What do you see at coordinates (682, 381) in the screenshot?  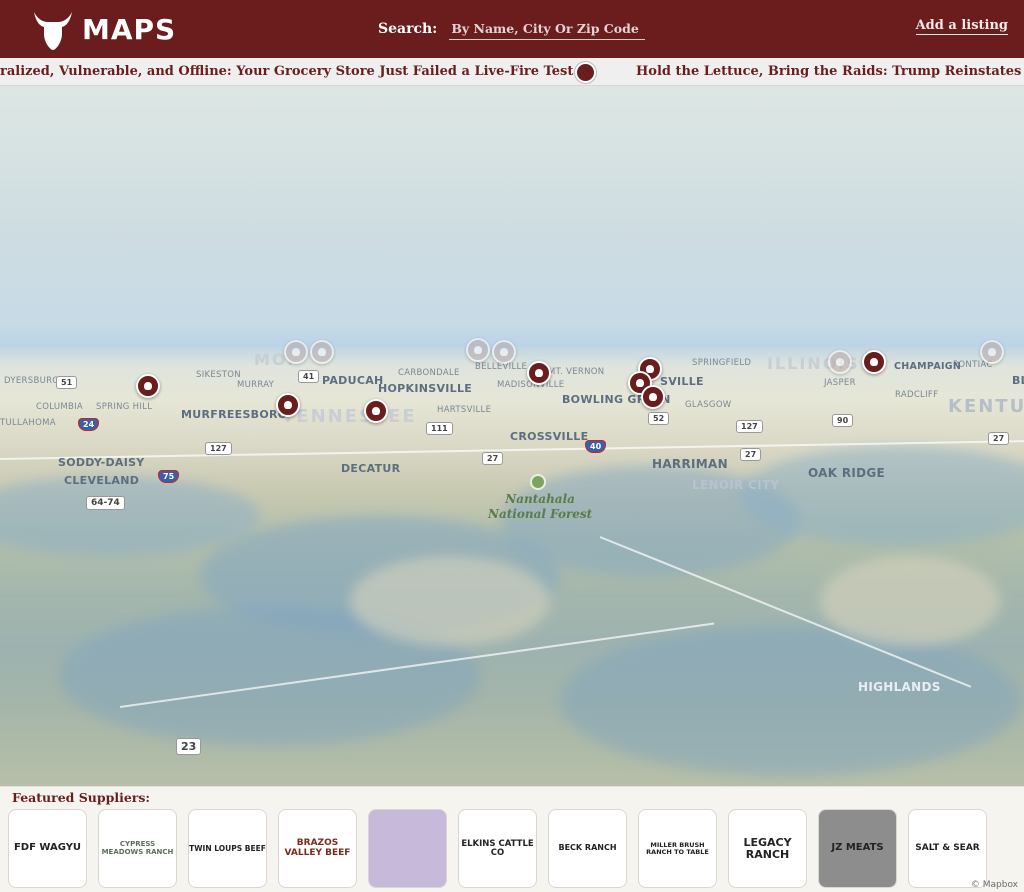 I see `city-label: SVILLE` at bounding box center [682, 381].